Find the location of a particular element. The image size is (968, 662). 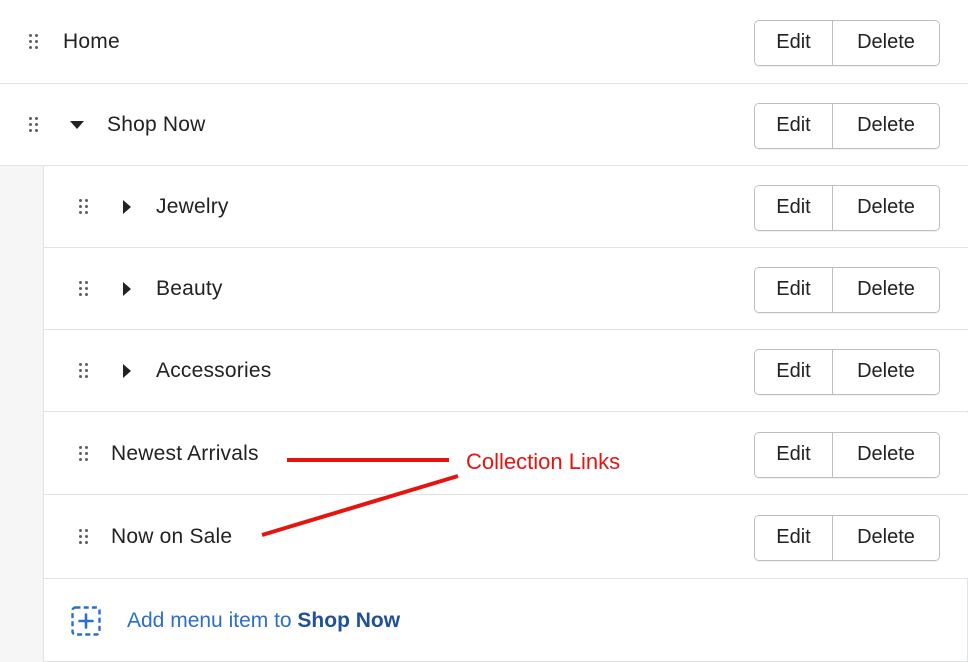

menu-item-beauty: Beauty Edit Delete is located at coordinates (506, 289).